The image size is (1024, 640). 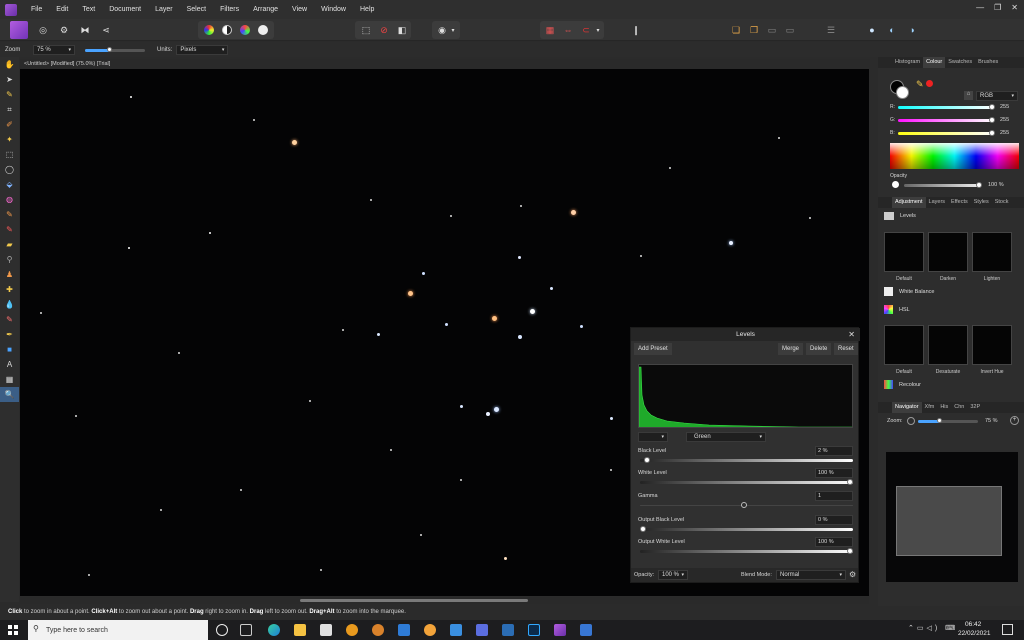 I want to click on develop-persona-button: ⚙, so click(x=64, y=30).